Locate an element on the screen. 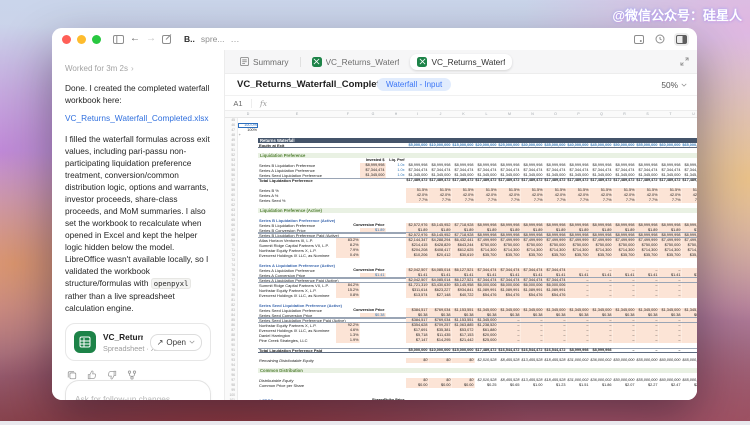 Image resolution: width=750 pixels, height=425 pixels. column-header: E is located at coordinates (297, 114).